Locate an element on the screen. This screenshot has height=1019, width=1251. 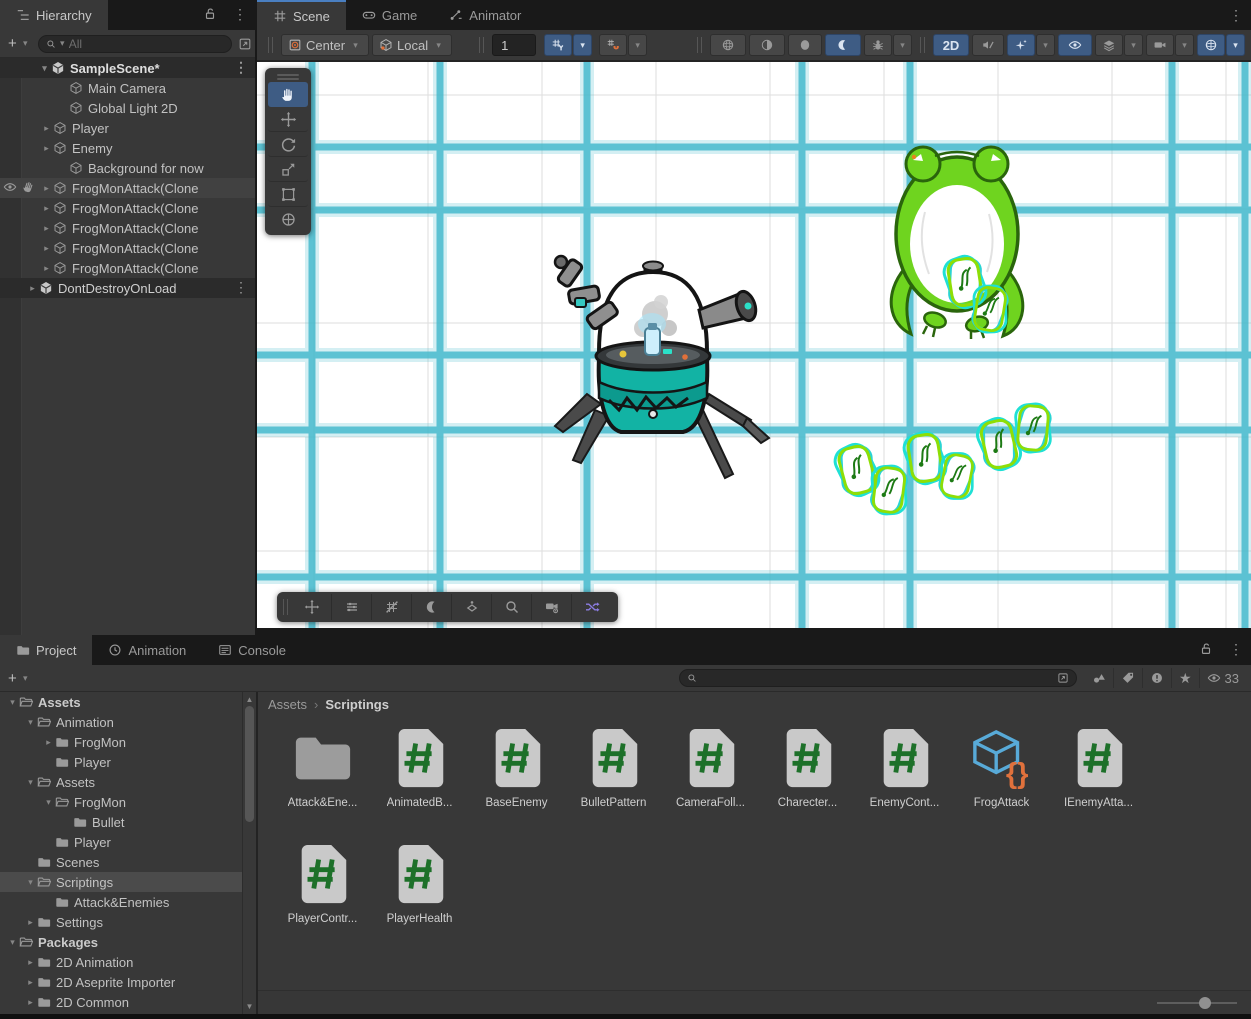
create-asset-button: + is located at coordinates (12, 678).